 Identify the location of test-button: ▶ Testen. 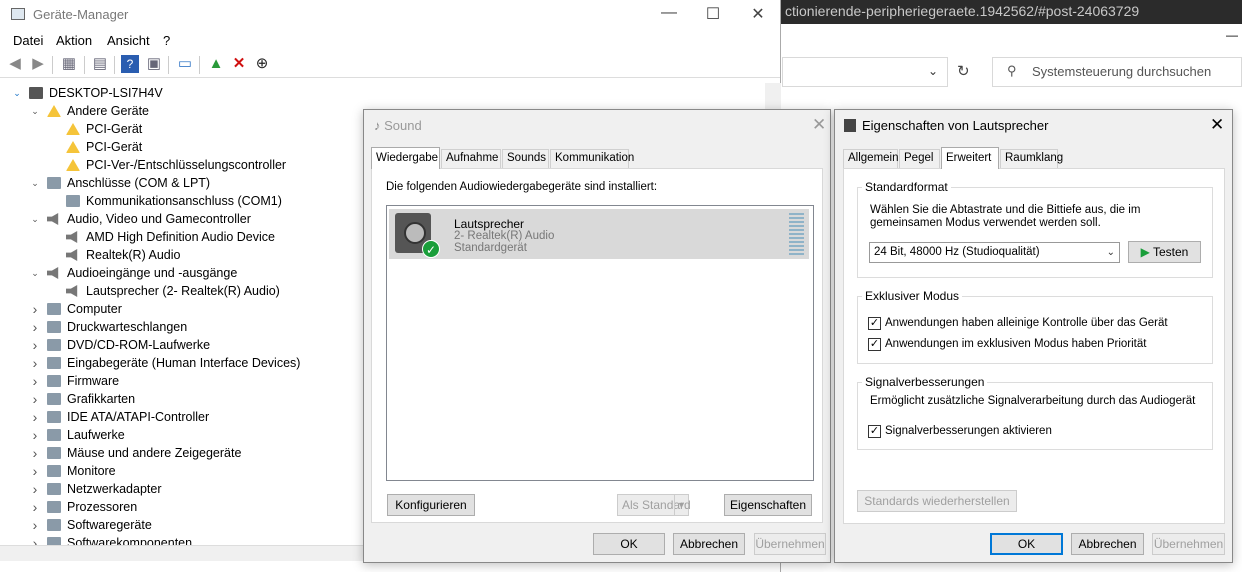
(1164, 252).